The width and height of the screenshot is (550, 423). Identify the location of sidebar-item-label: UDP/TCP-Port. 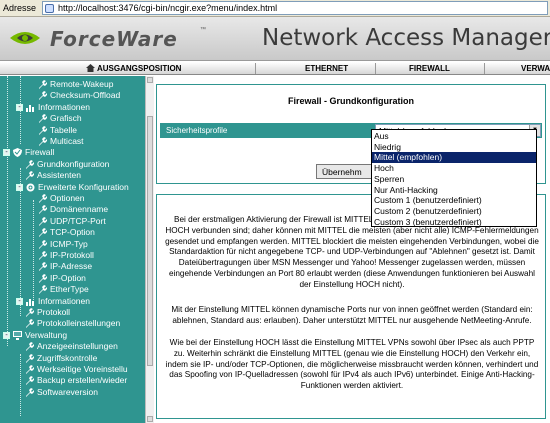
(78, 220).